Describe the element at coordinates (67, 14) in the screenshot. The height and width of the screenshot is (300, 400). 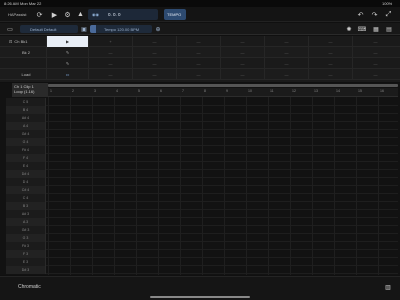
I see `gear-icon: ⚙` at that location.